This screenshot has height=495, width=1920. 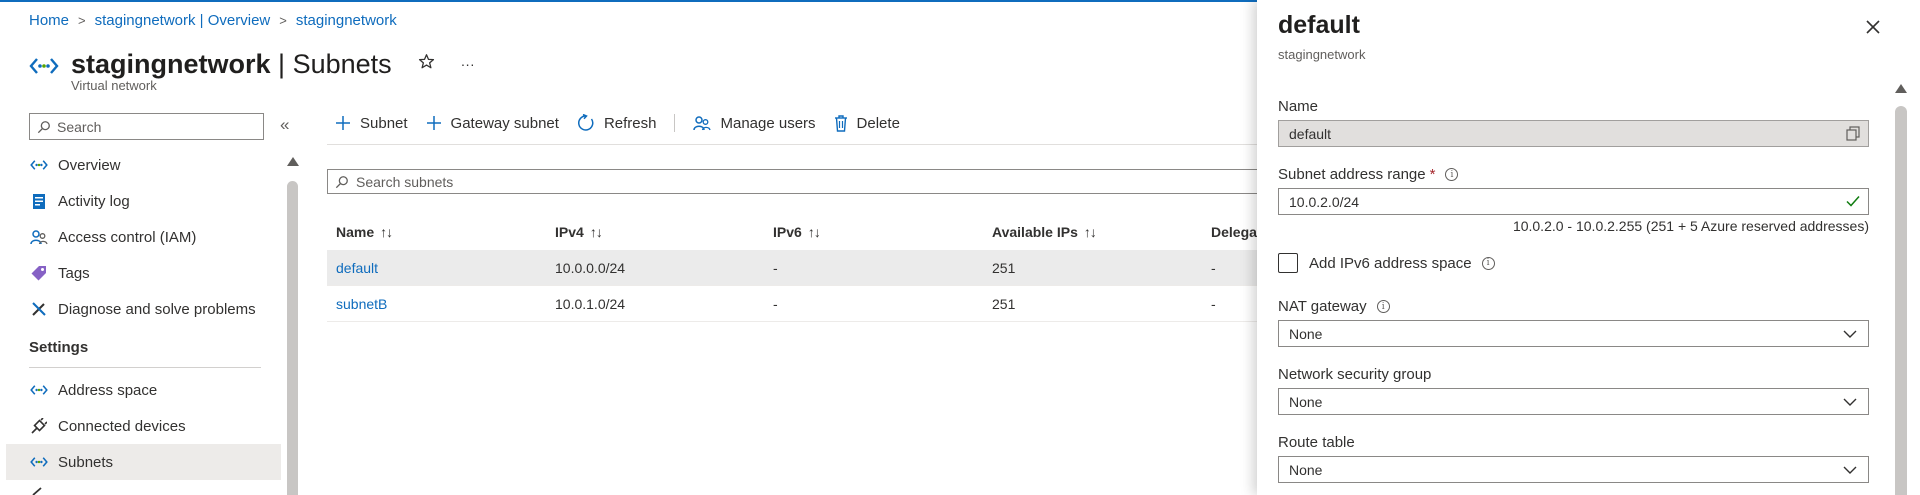 I want to click on available-ips-cell: 251, so click(x=1004, y=303).